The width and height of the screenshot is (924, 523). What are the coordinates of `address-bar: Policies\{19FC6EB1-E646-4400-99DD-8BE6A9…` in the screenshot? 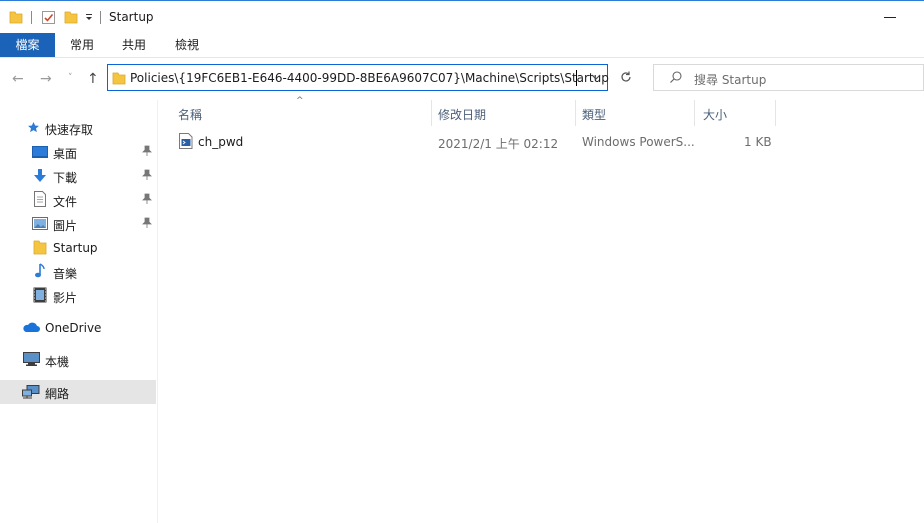 It's located at (358, 77).